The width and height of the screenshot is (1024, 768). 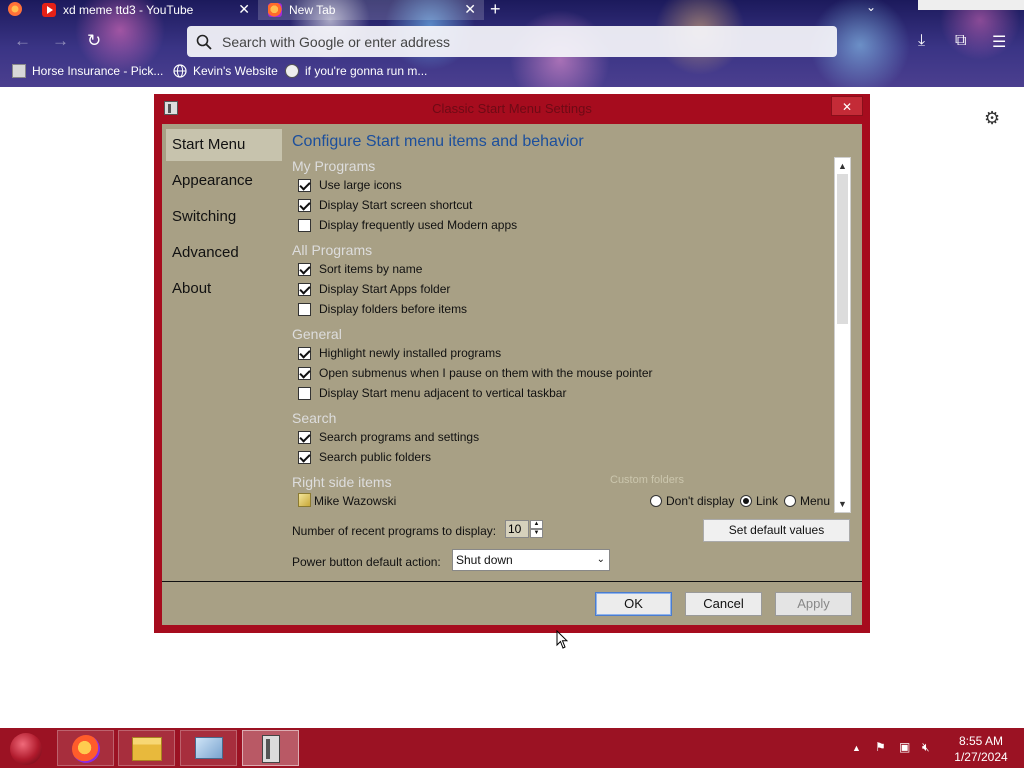 I want to click on system-clock: 8:55 AM 1/27/2024, so click(x=981, y=749).